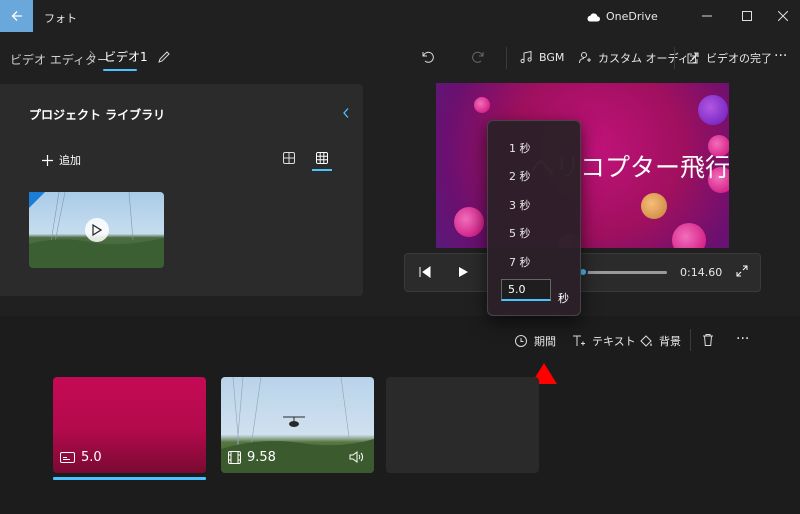  I want to click on undo-icon, so click(428, 57).